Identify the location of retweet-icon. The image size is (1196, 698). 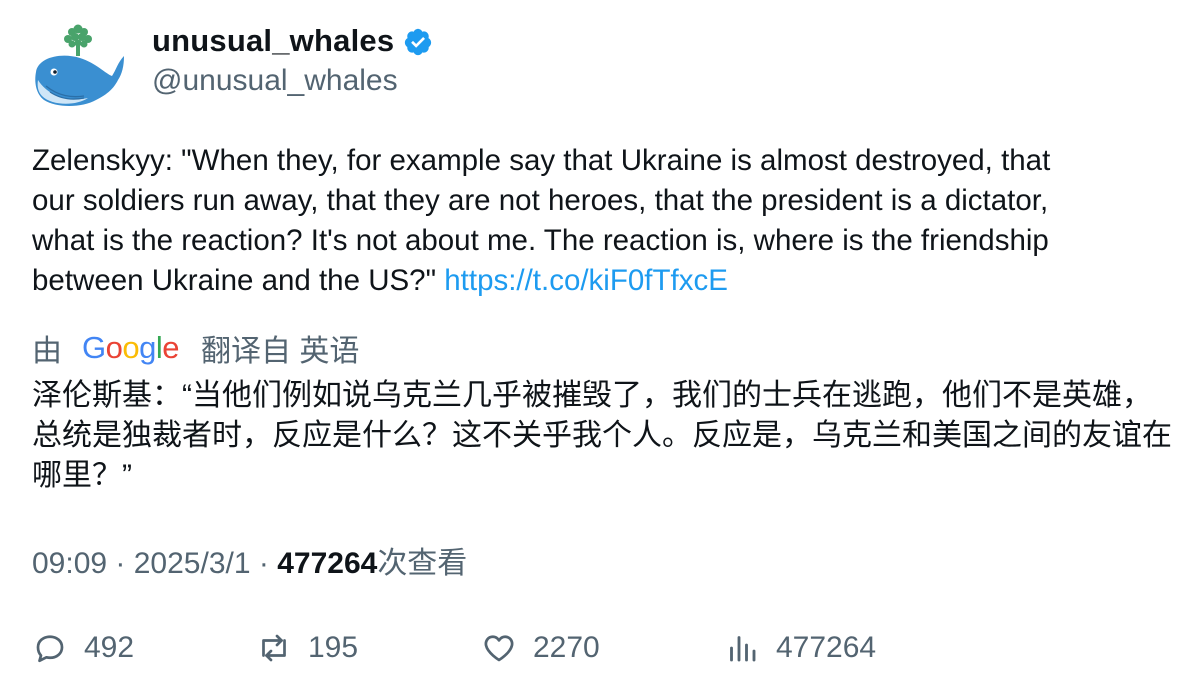
(274, 648).